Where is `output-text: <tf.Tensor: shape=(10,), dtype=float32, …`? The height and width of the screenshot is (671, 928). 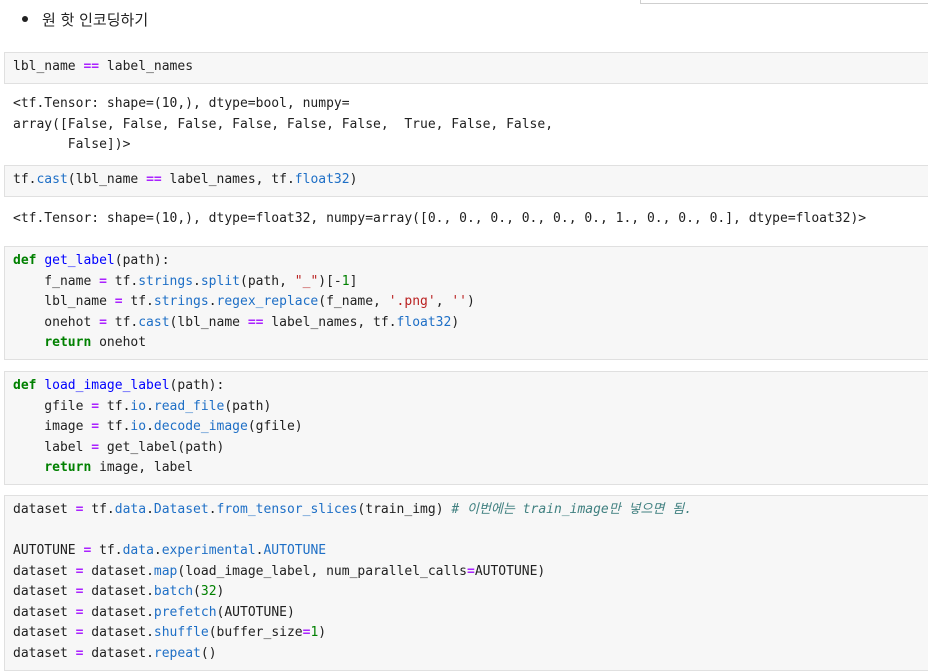
output-text: <tf.Tensor: shape=(10,), dtype=float32, … is located at coordinates (439, 219).